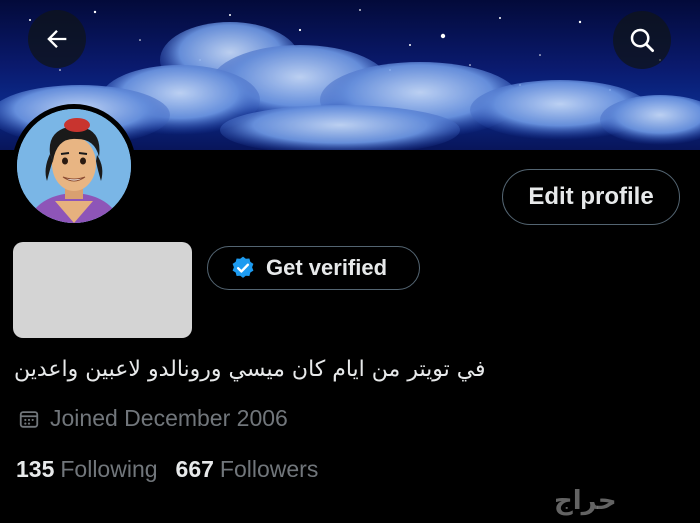 The width and height of the screenshot is (700, 523). Describe the element at coordinates (169, 418) in the screenshot. I see `joined-text: Joined December 2006` at that location.